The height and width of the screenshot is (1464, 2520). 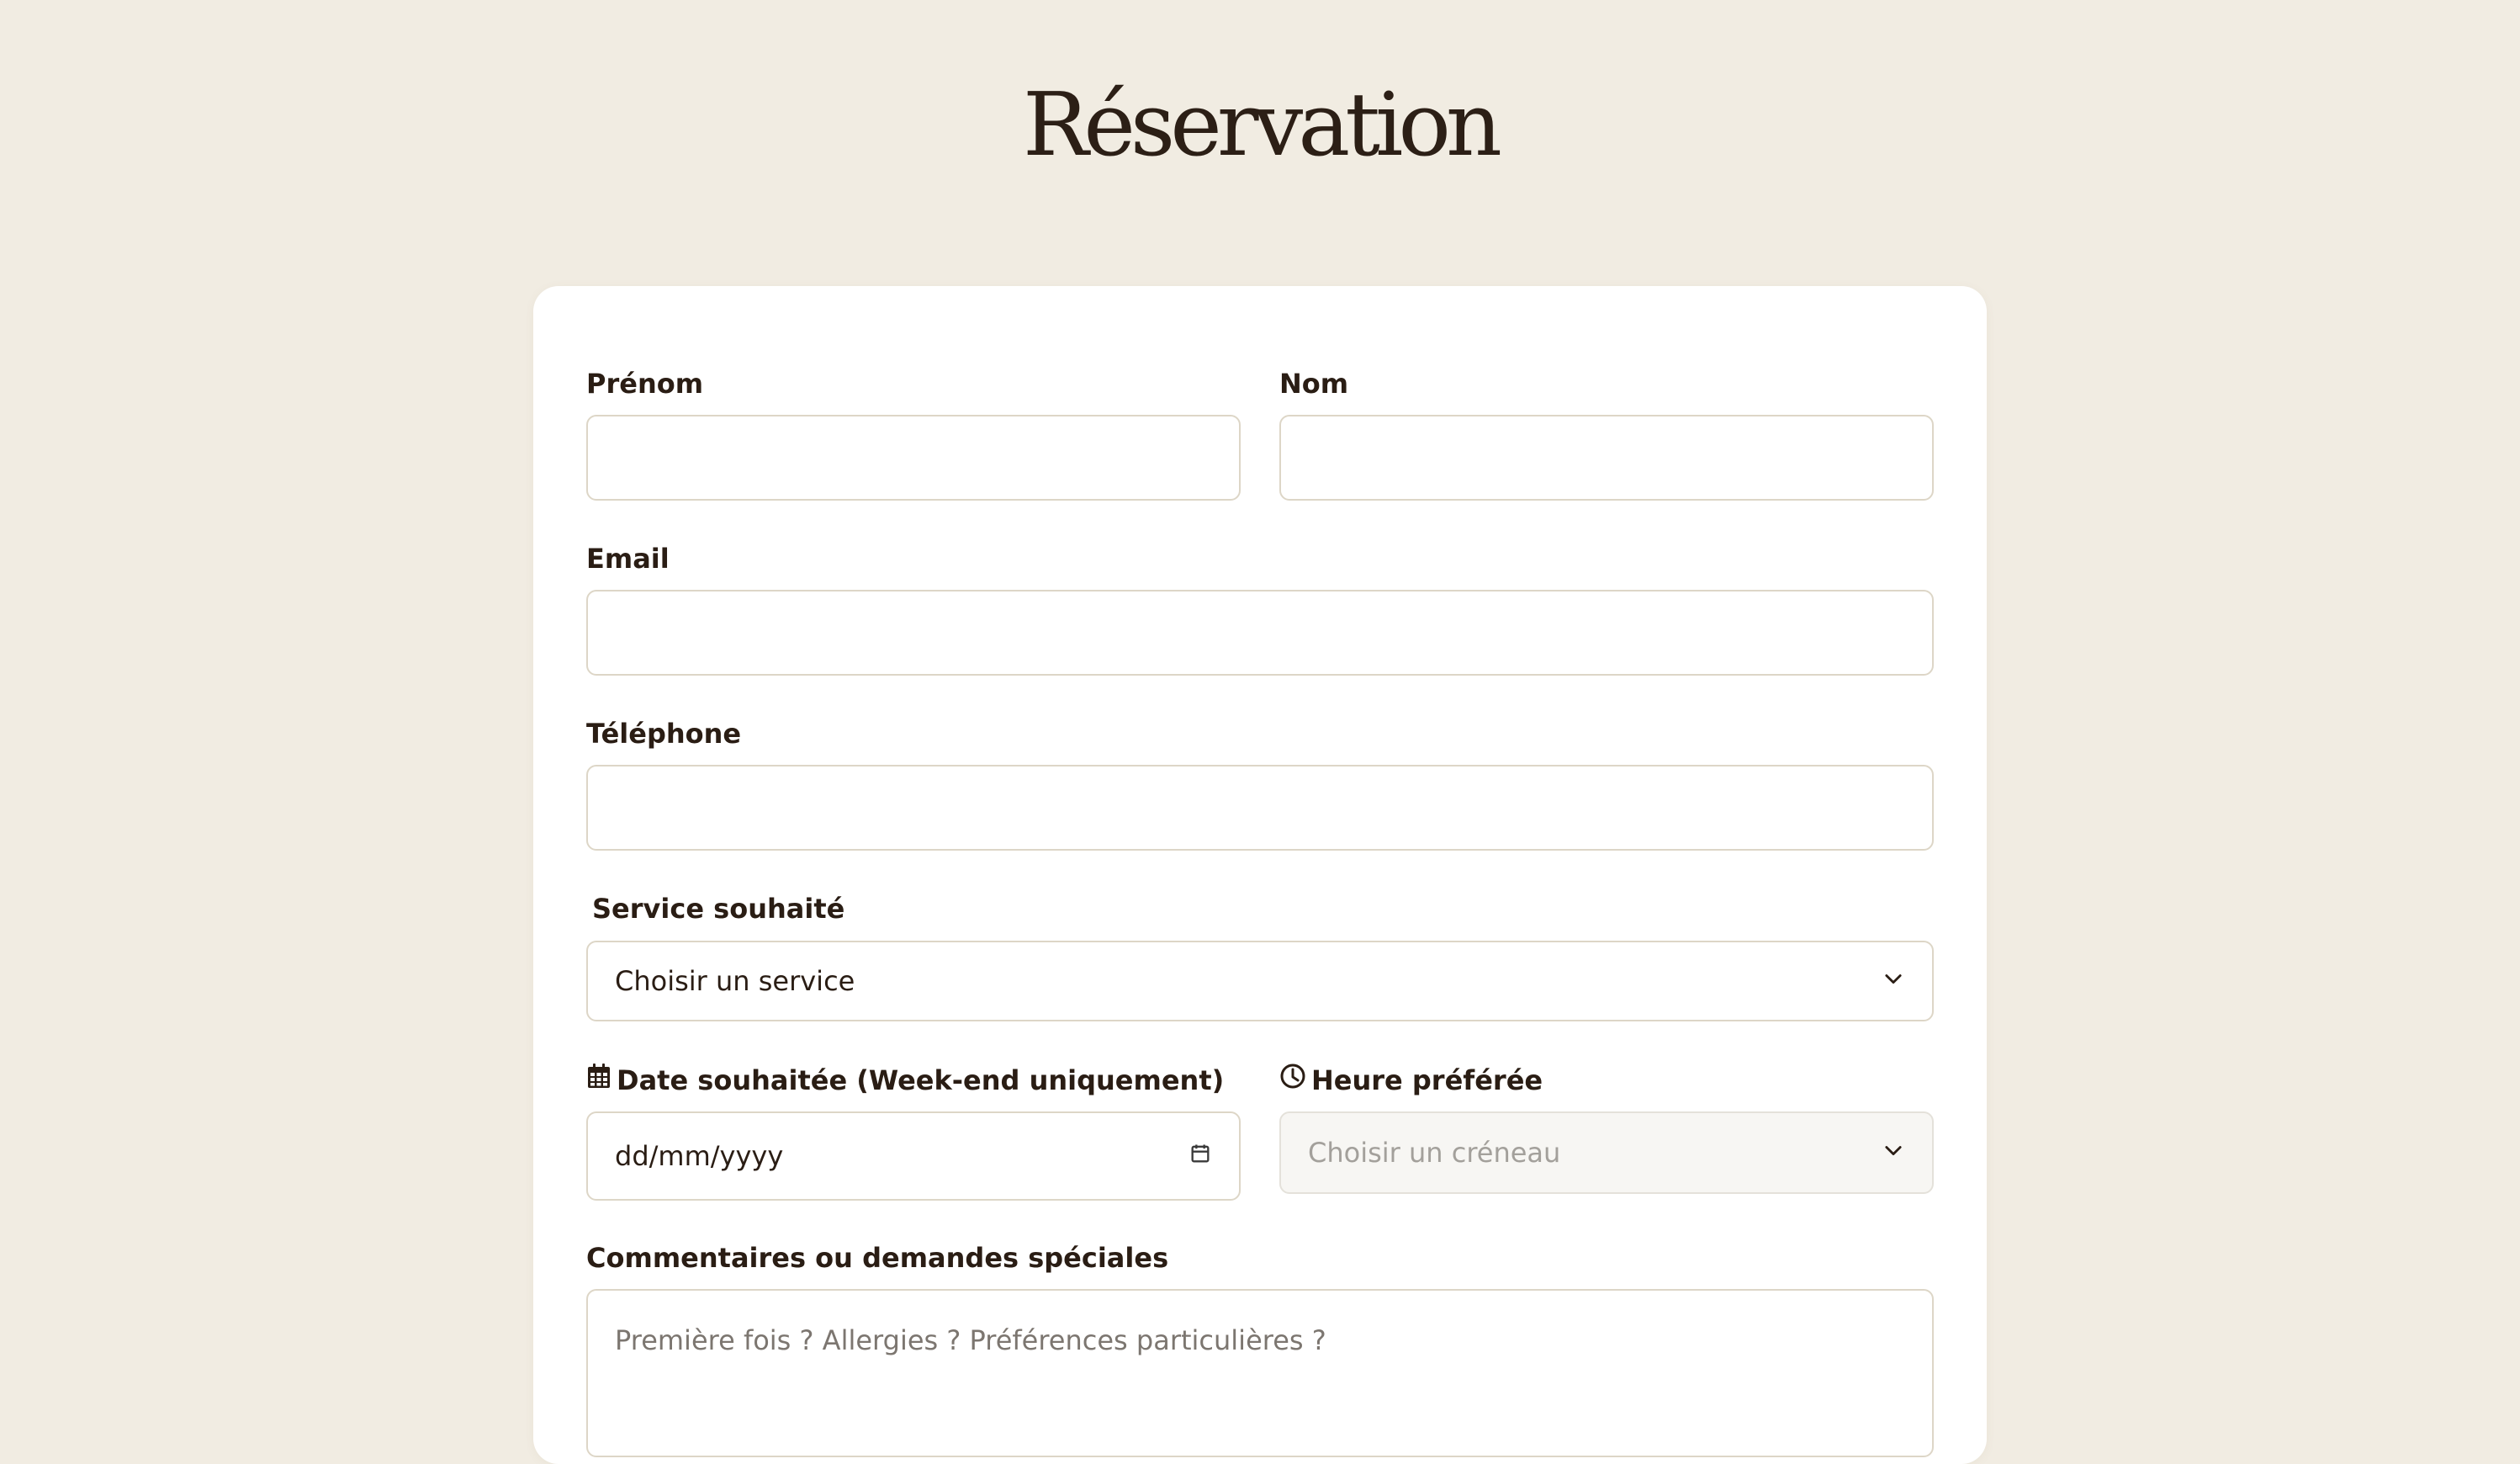 I want to click on time-label: Heure préférée, so click(x=1411, y=1080).